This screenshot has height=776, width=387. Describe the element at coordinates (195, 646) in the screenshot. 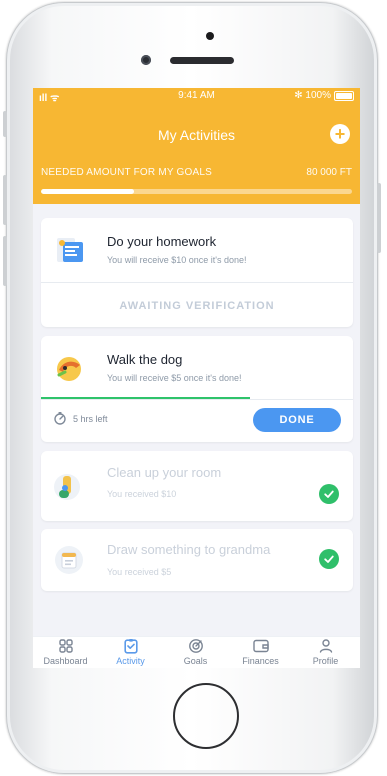

I see `target-icon` at that location.